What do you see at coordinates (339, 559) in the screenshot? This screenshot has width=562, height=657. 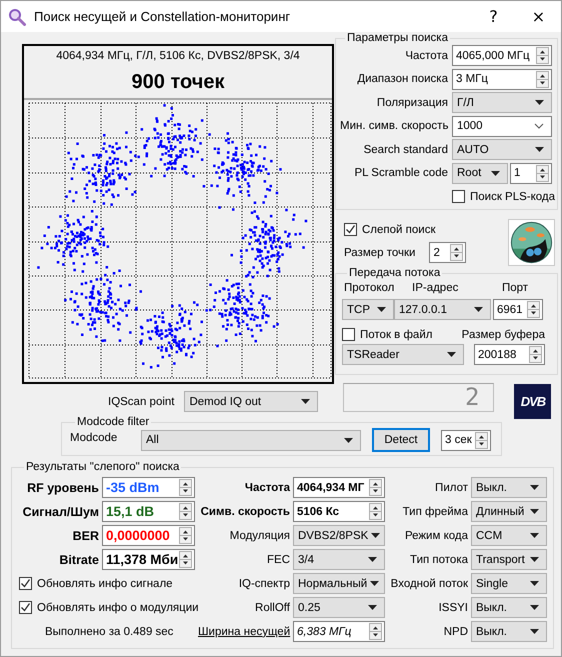 I see `dropdown: 3/4` at bounding box center [339, 559].